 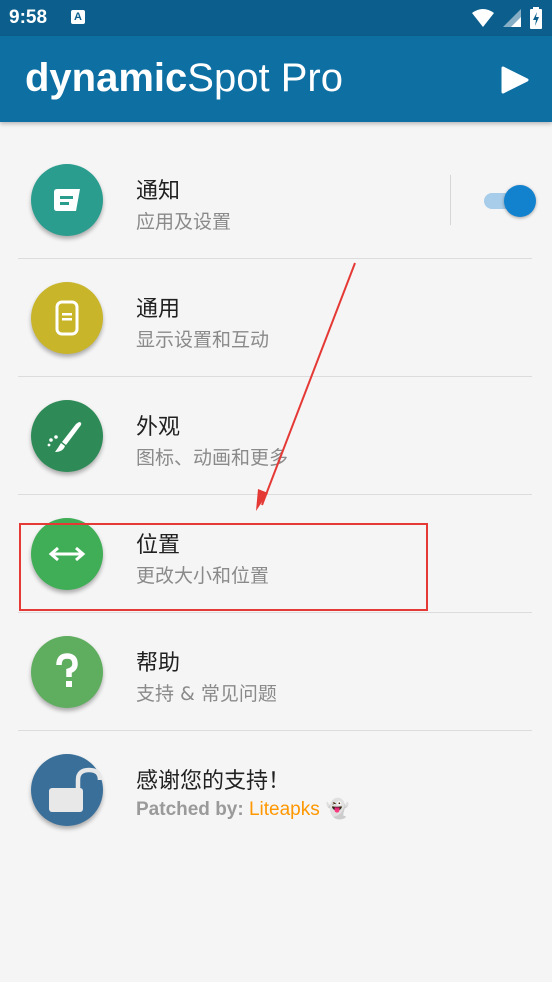 I want to click on play-icon, so click(x=515, y=80).